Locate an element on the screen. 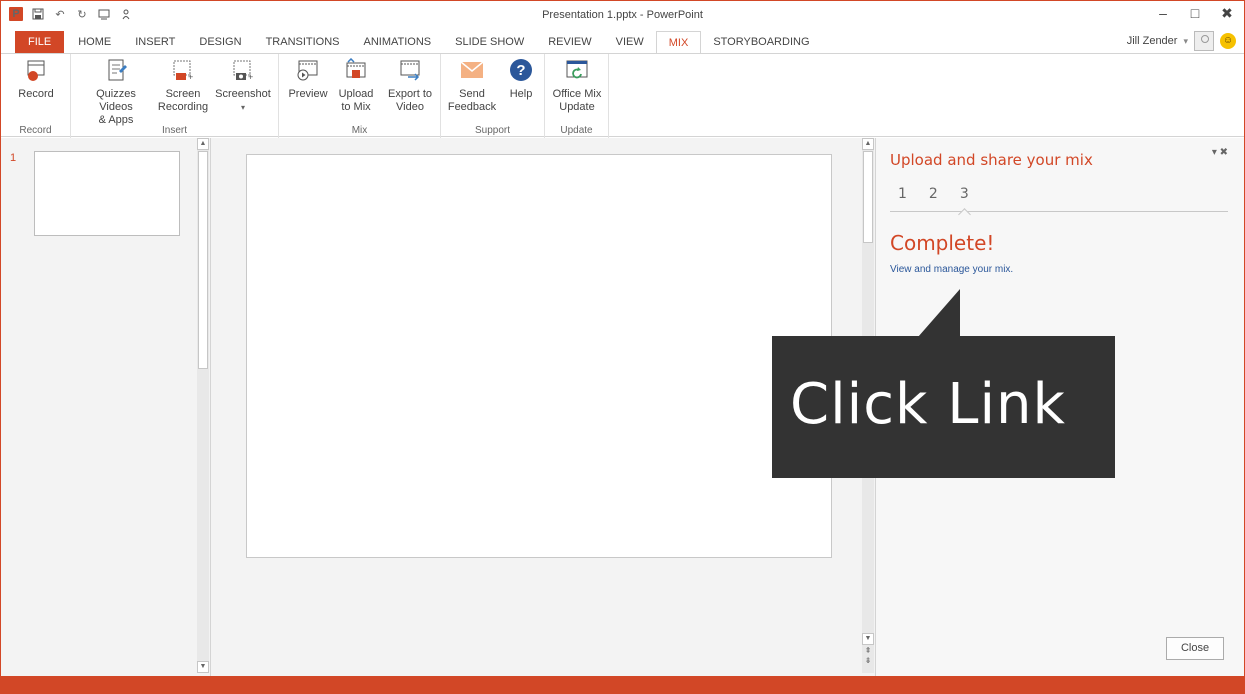  ribbon-group-support: Send Feedback ? Help Support is located at coordinates (493, 96).